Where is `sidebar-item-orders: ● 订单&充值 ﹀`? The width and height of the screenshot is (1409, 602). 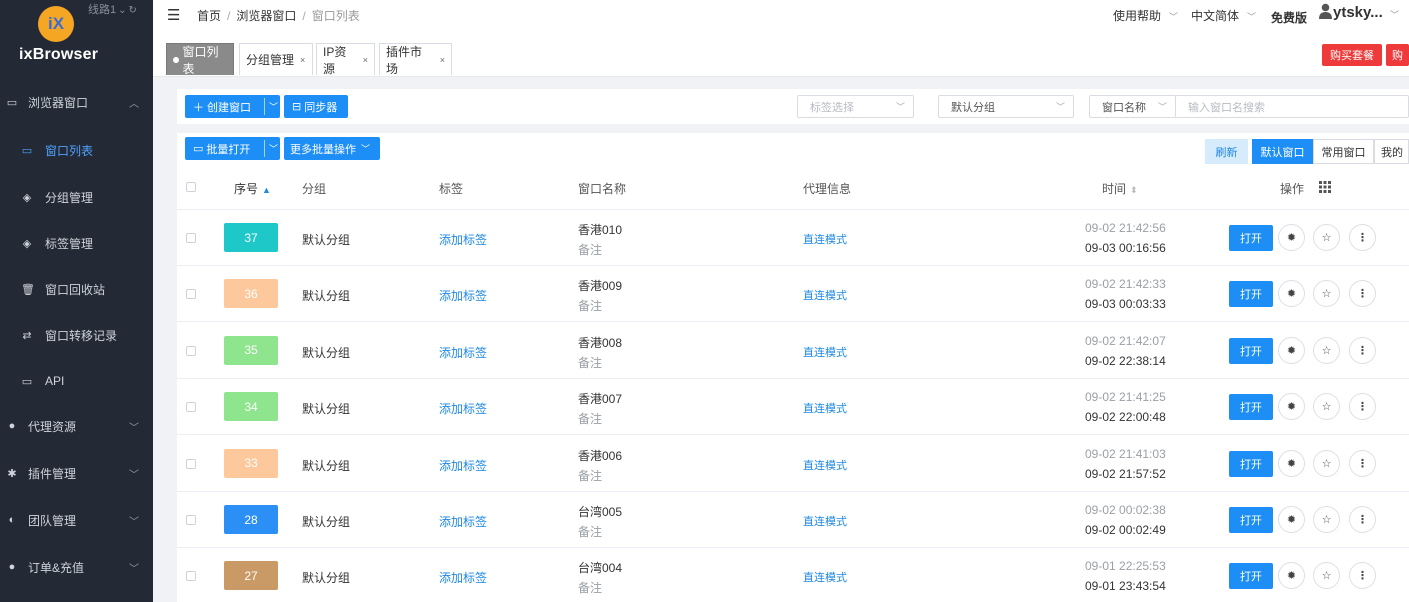 sidebar-item-orders: ● 订单&充值 ﹀ is located at coordinates (76, 567).